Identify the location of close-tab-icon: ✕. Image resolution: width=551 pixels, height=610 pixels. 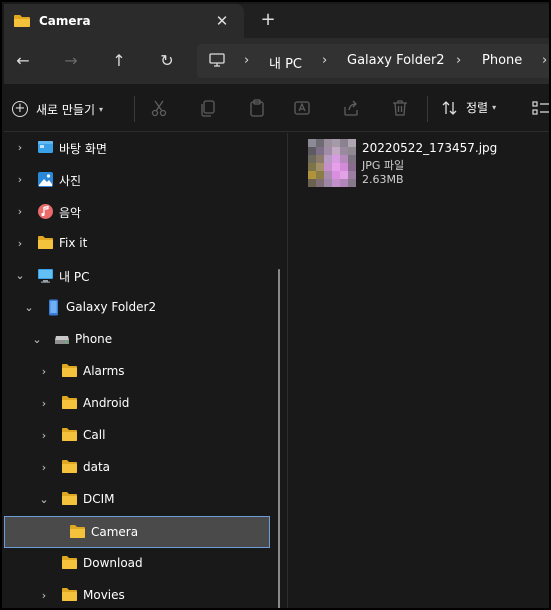
(222, 21).